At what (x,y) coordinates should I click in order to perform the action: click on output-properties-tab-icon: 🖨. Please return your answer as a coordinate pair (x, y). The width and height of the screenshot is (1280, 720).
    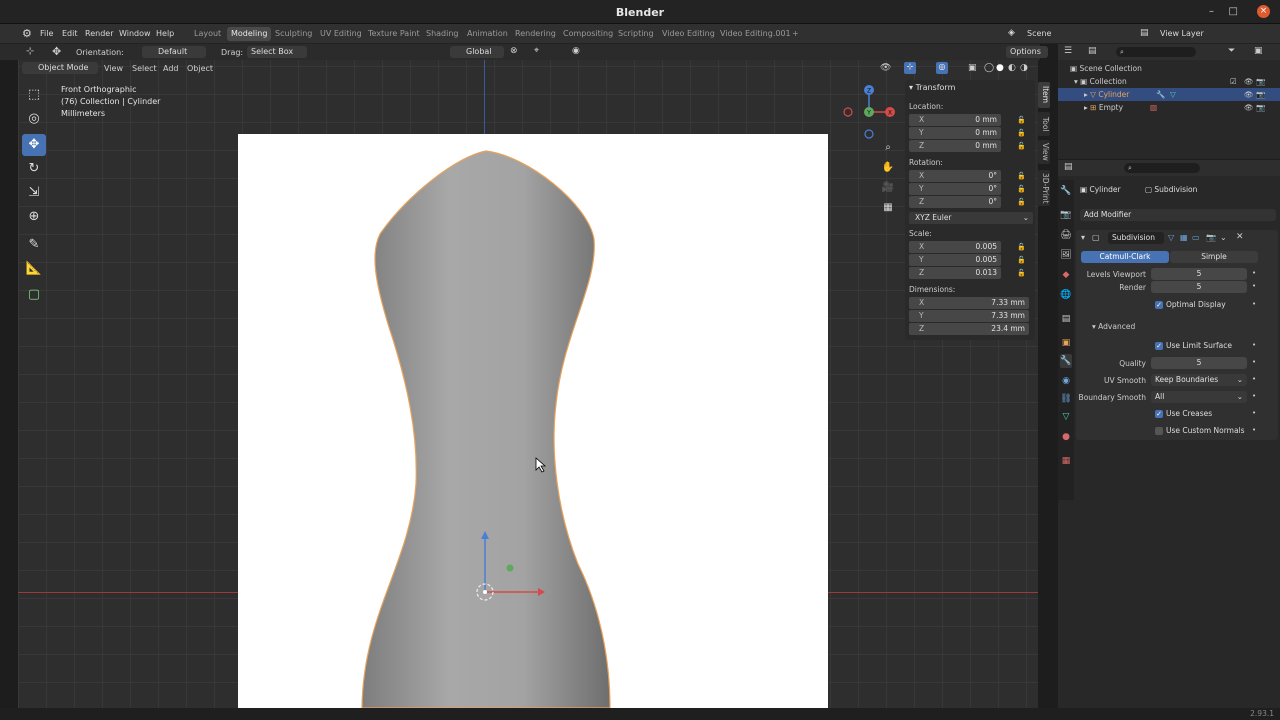
    Looking at the image, I should click on (1066, 235).